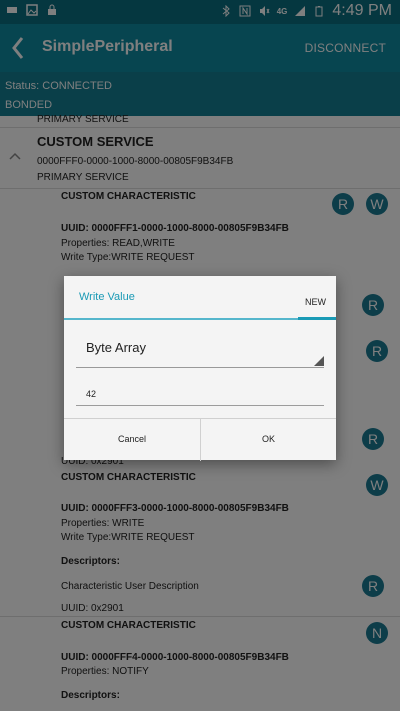 The image size is (400, 711). Describe the element at coordinates (91, 394) in the screenshot. I see `value-input-text: 42` at that location.